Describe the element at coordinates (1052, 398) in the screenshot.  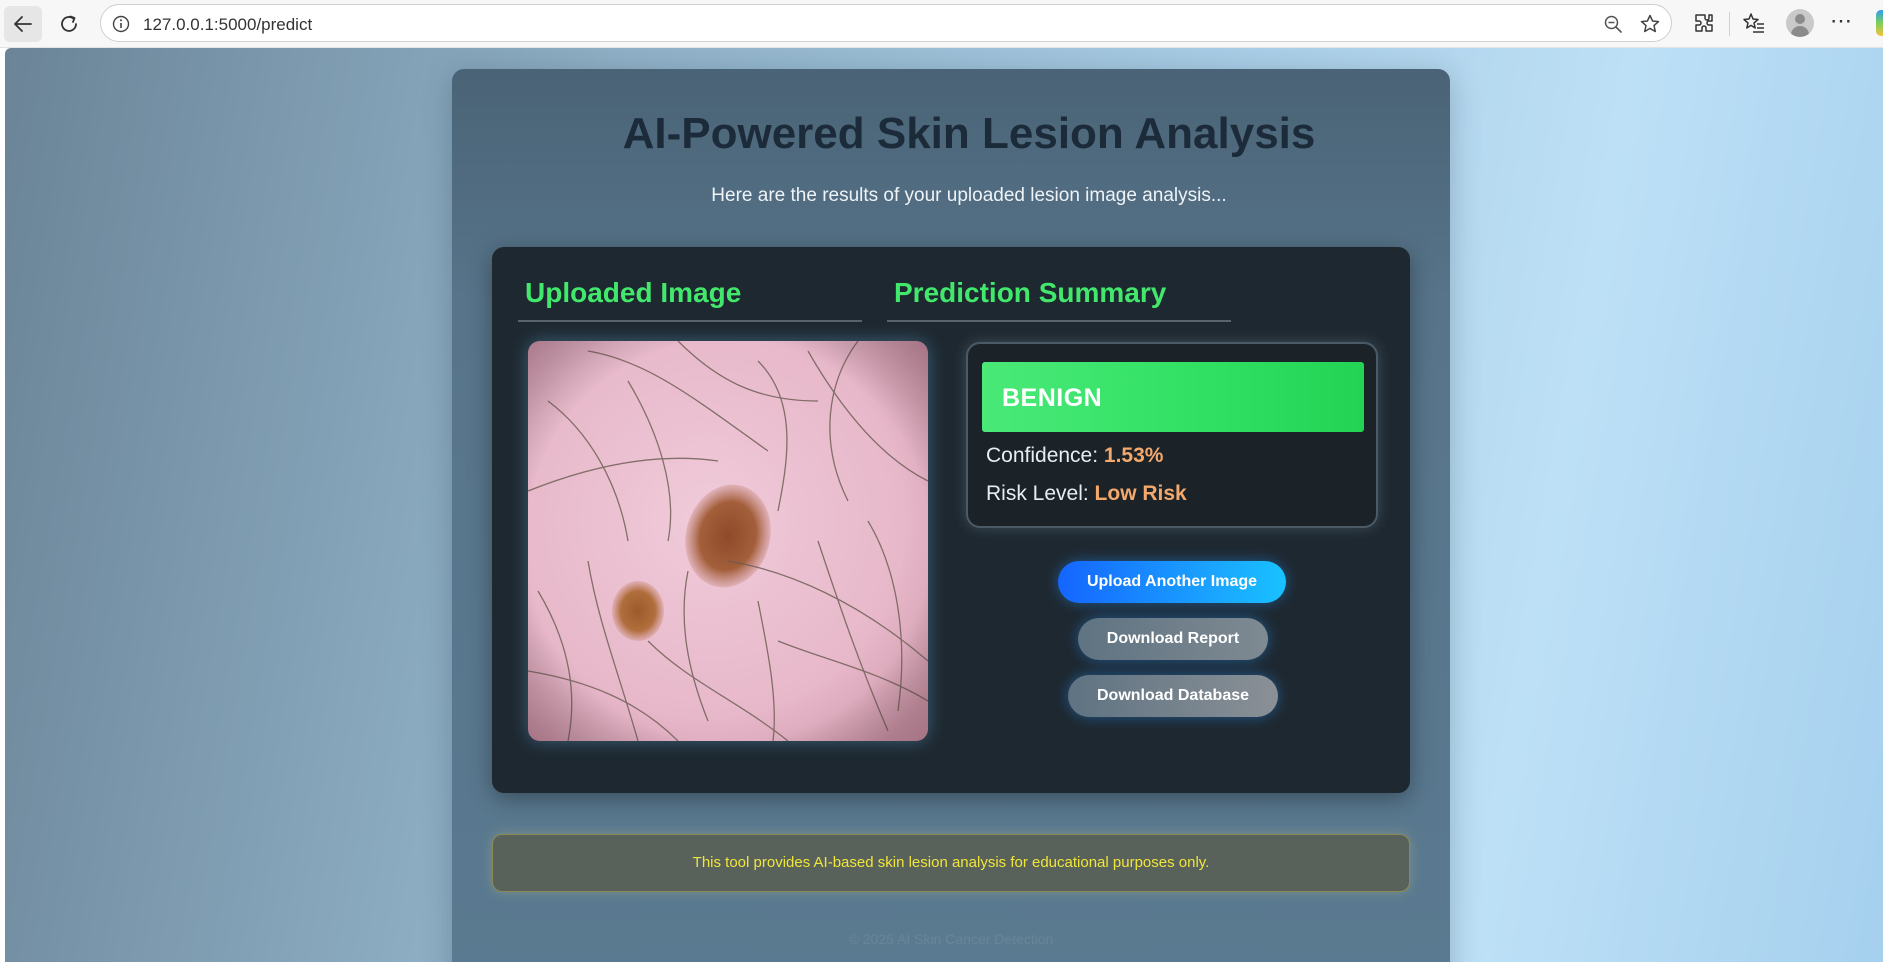
I see `prediction-label: BENIGN` at that location.